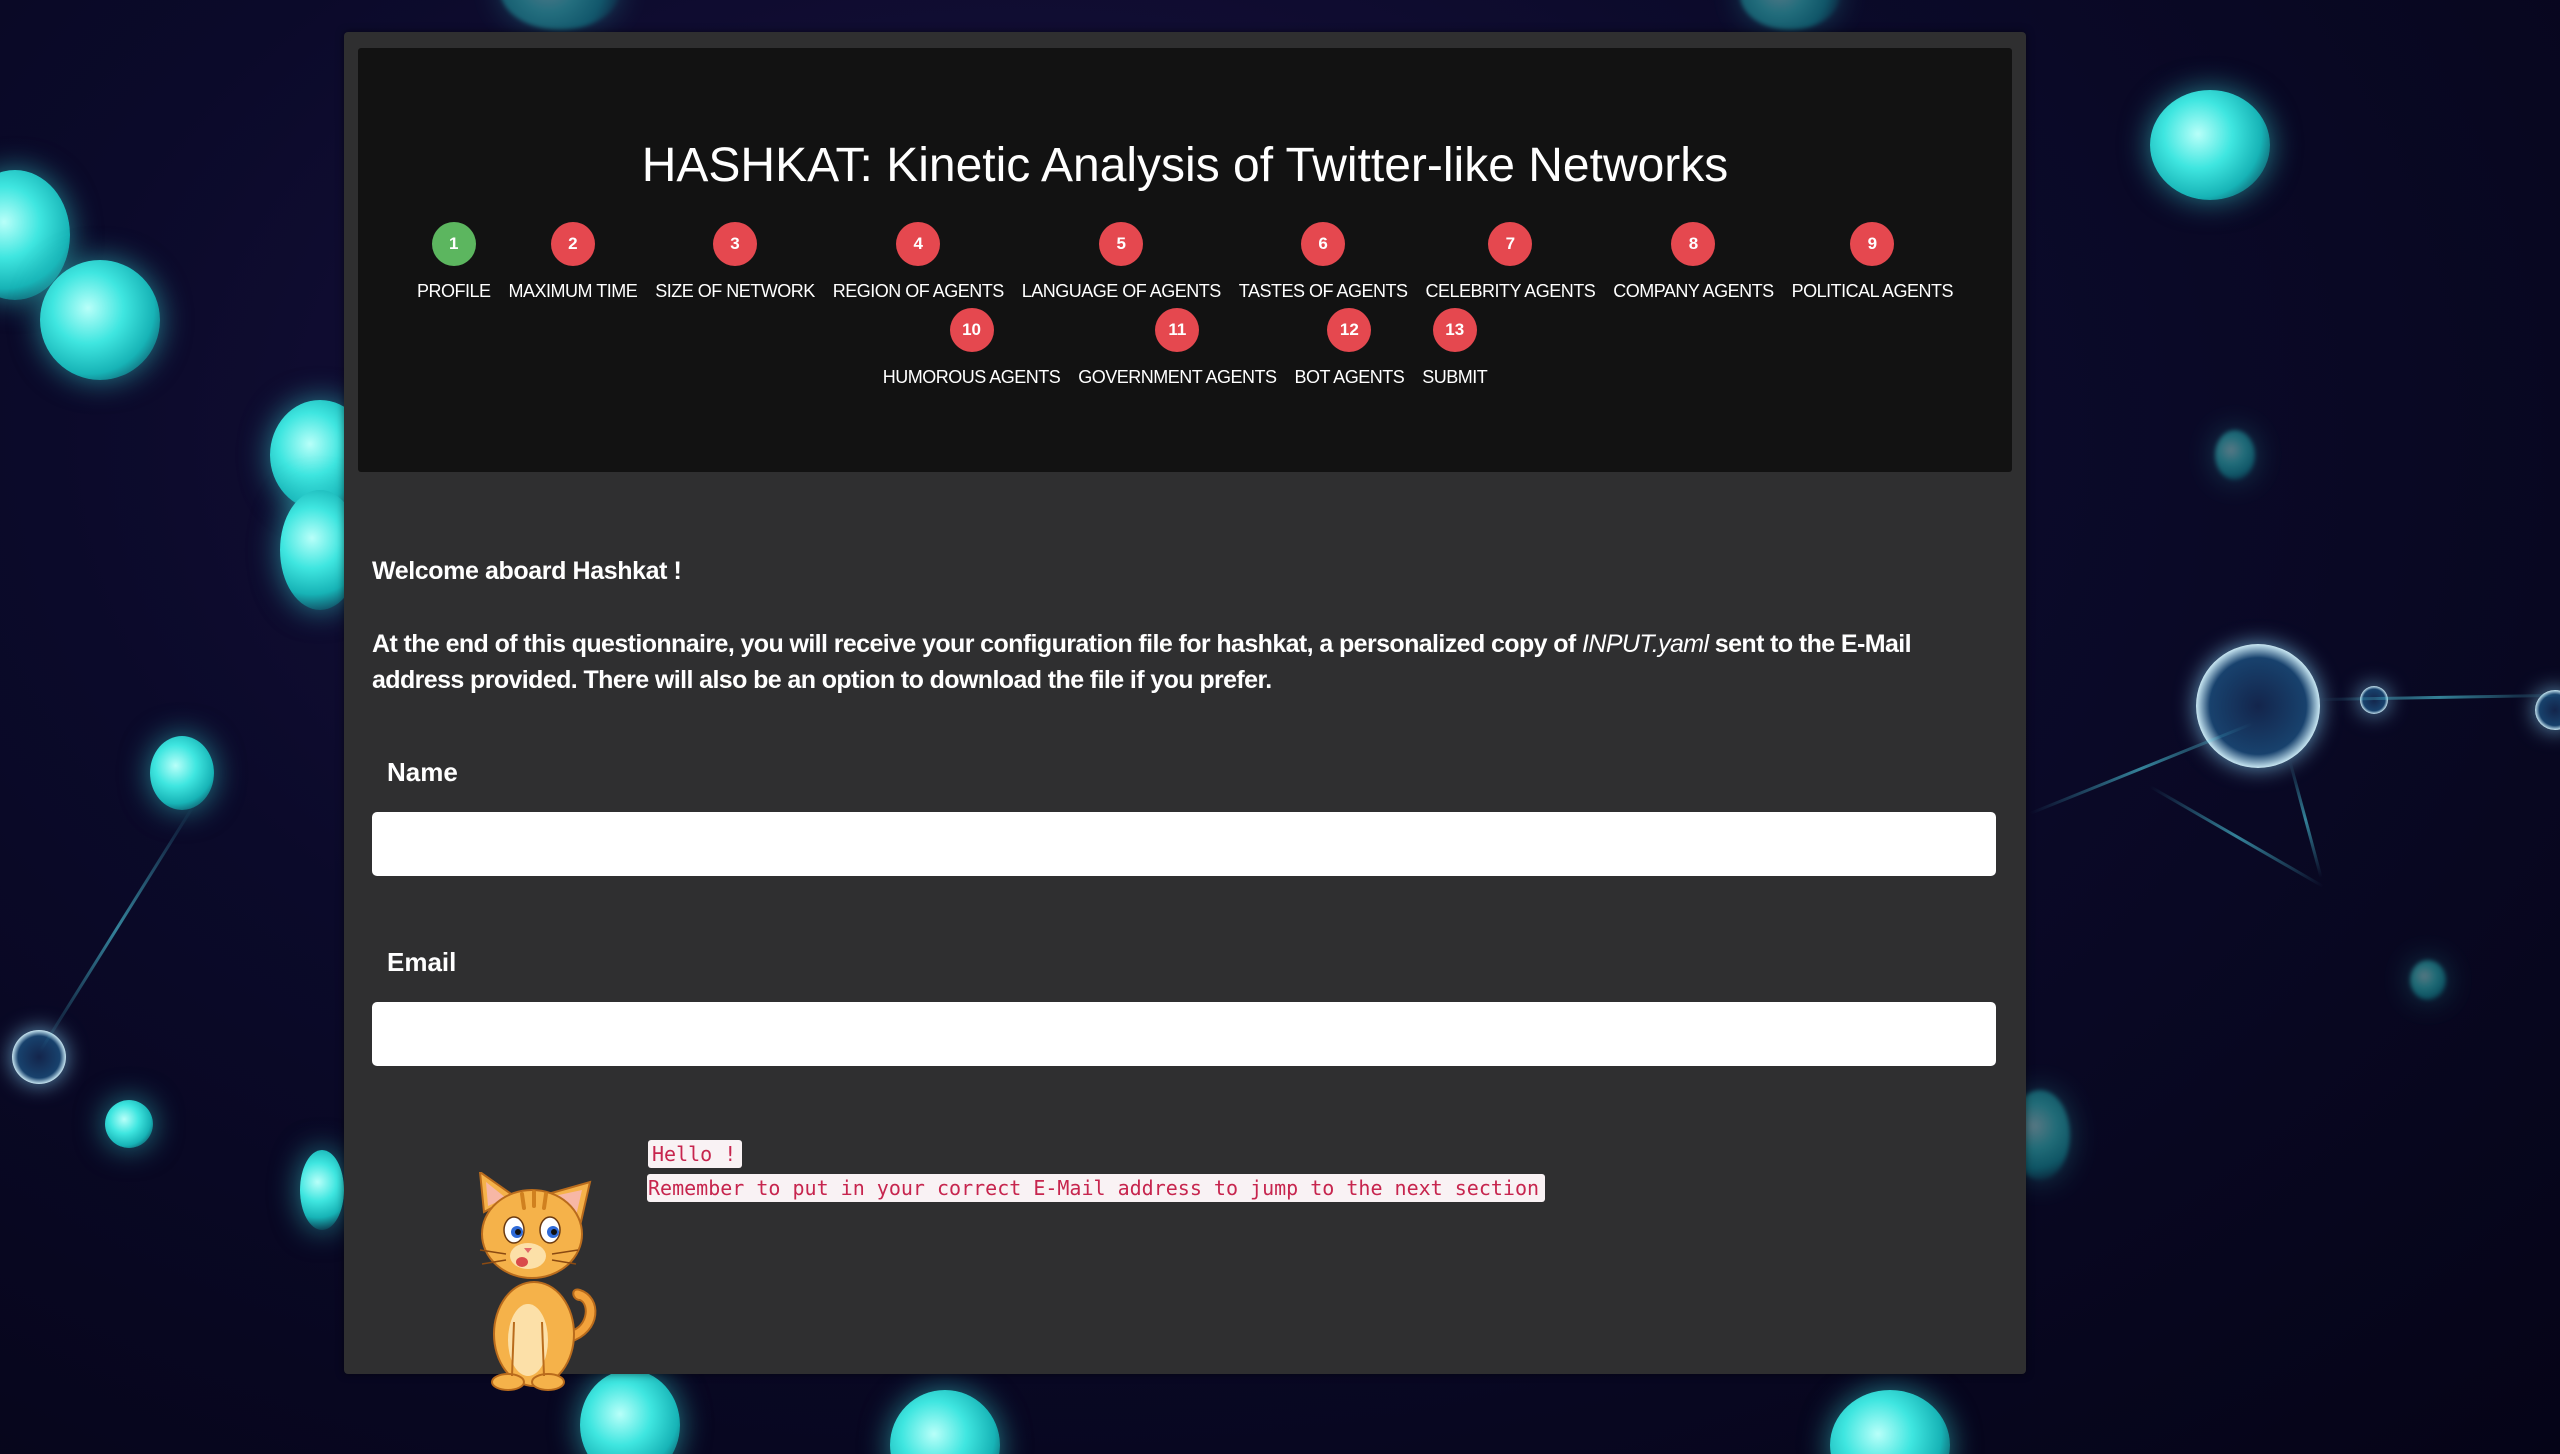 The image size is (2560, 1454). I want to click on step-label: SUBMIT, so click(1455, 377).